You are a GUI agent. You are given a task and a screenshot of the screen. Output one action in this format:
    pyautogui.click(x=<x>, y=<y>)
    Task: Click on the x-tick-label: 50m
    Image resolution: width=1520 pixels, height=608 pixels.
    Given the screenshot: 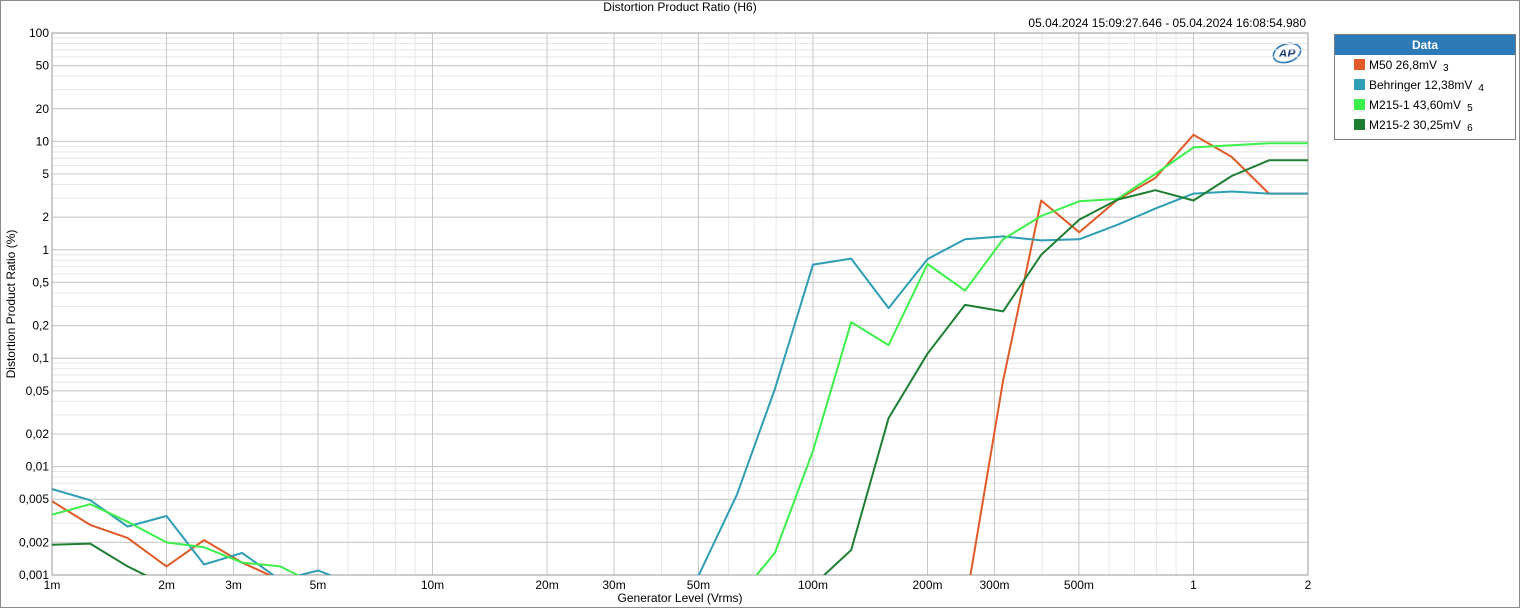 What is the action you would take?
    pyautogui.click(x=698, y=585)
    